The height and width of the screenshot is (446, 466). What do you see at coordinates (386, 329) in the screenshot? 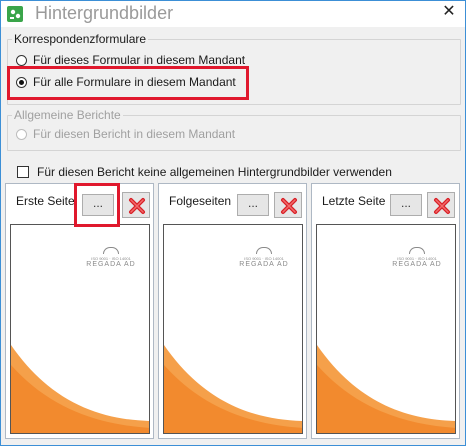
I see `background-preview-last: ISO 9001 · ISO 14001 REGADA AD` at bounding box center [386, 329].